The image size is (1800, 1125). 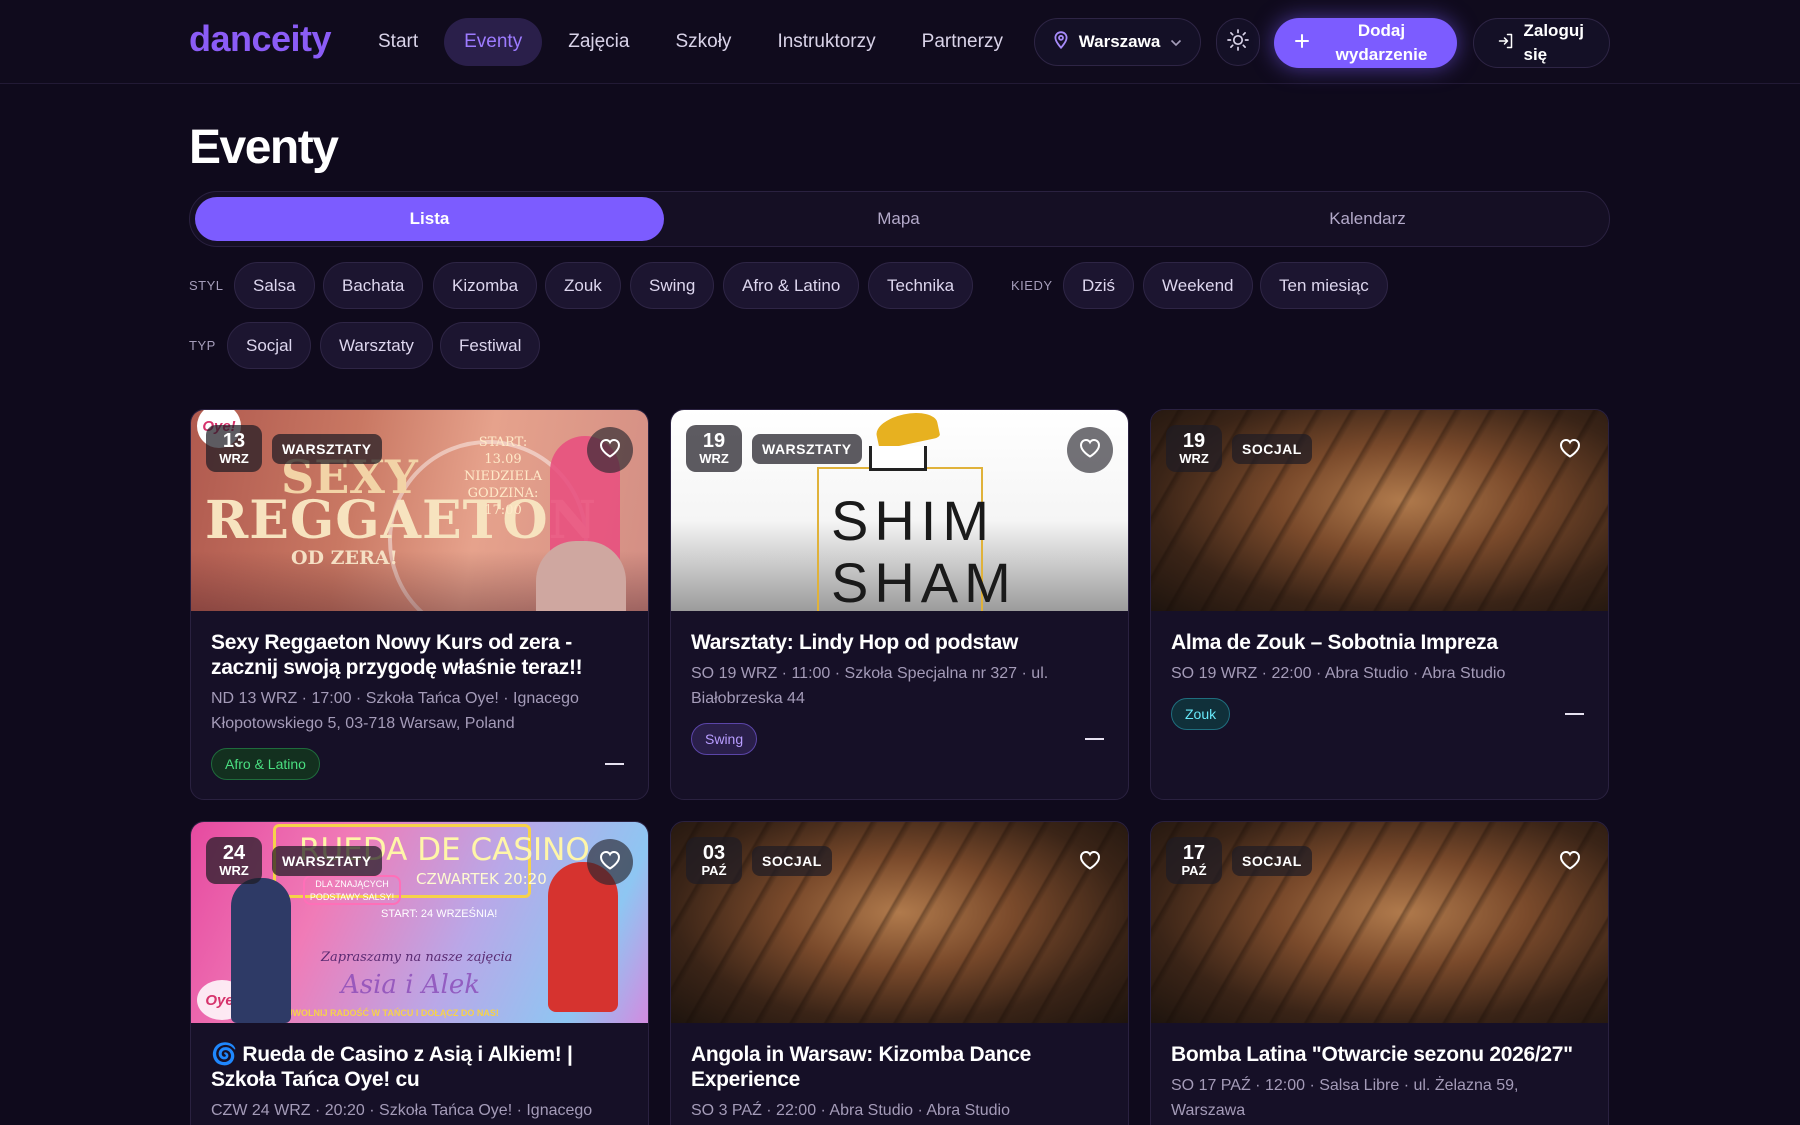 I want to click on event-title: Alma de Zouk – Sobotnia Impreza, so click(x=1379, y=642).